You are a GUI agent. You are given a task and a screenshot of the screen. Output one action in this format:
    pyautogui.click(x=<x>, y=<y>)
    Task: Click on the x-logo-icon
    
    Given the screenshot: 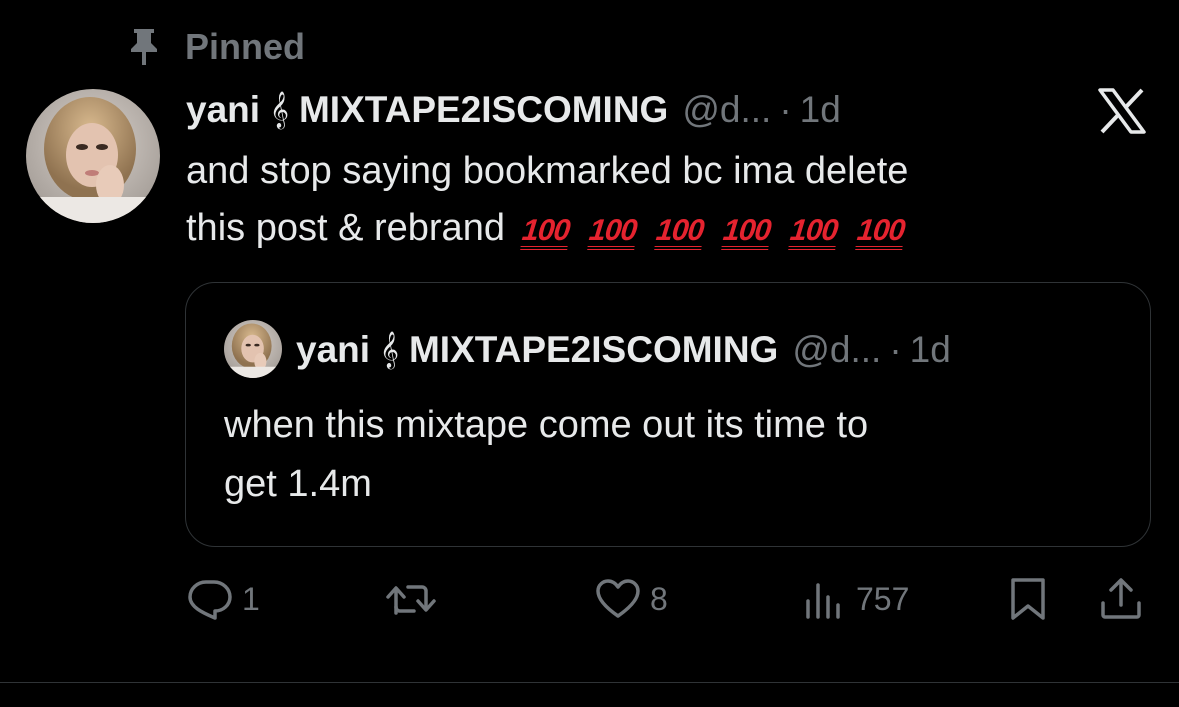 What is the action you would take?
    pyautogui.click(x=1122, y=111)
    